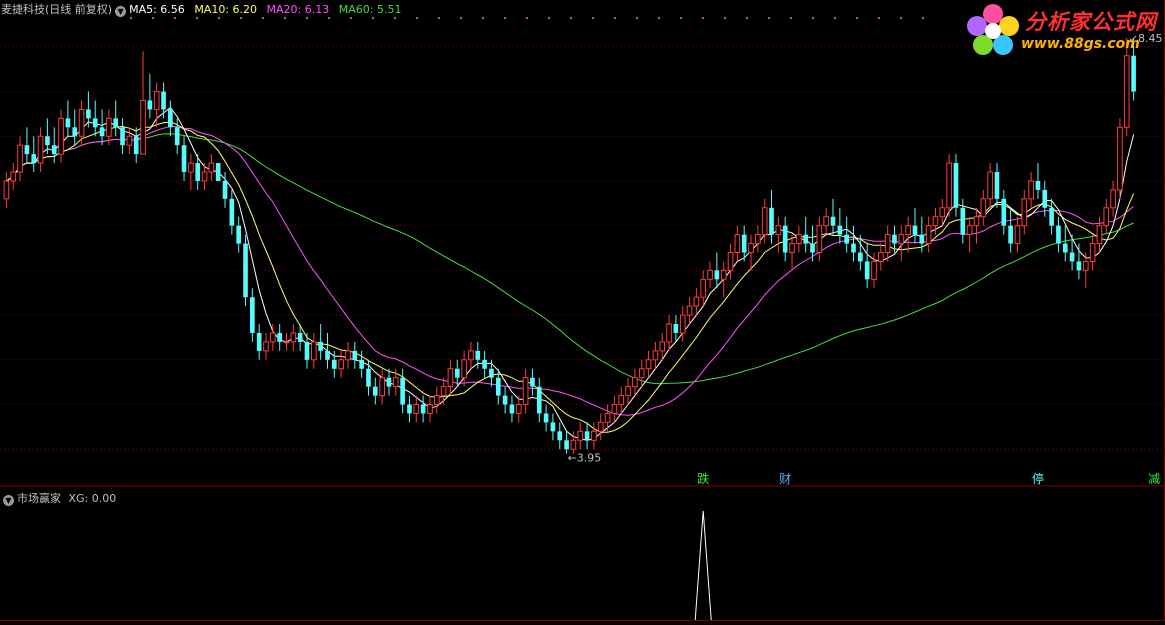 Image resolution: width=1165 pixels, height=625 pixels. Describe the element at coordinates (1038, 478) in the screenshot. I see `signal-label: 停` at that location.